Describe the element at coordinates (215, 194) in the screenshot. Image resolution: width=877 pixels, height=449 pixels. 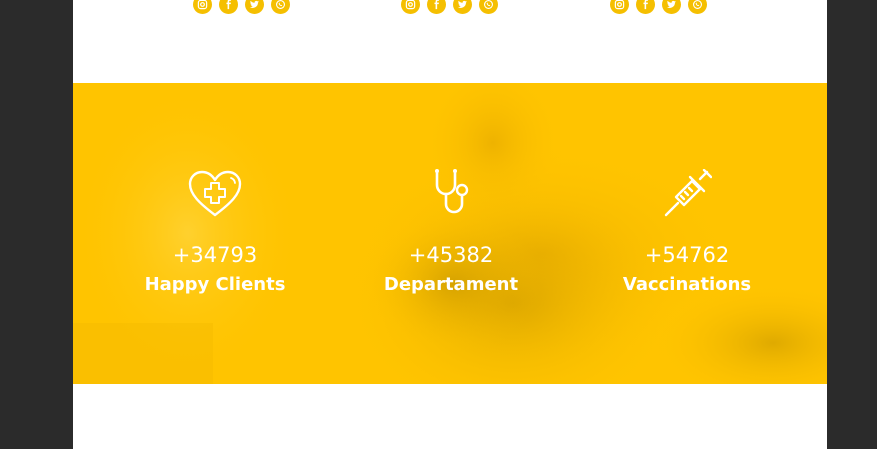
I see `heart-cross-icon` at that location.